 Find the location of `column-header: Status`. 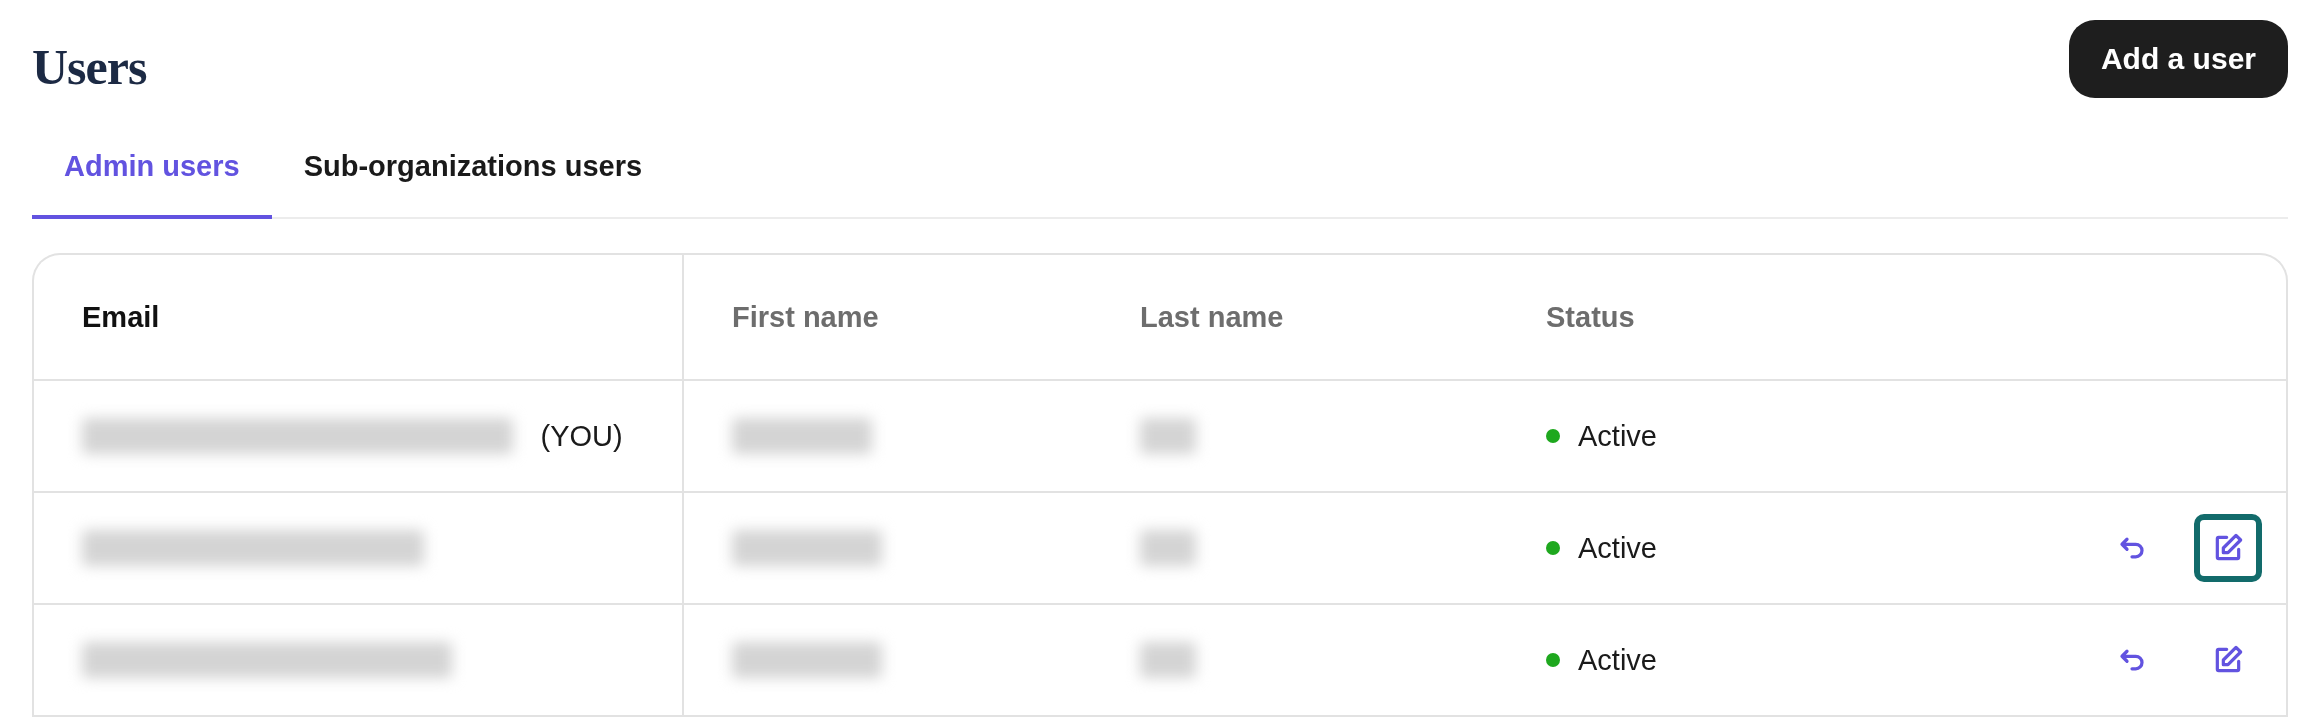

column-header: Status is located at coordinates (1590, 317).